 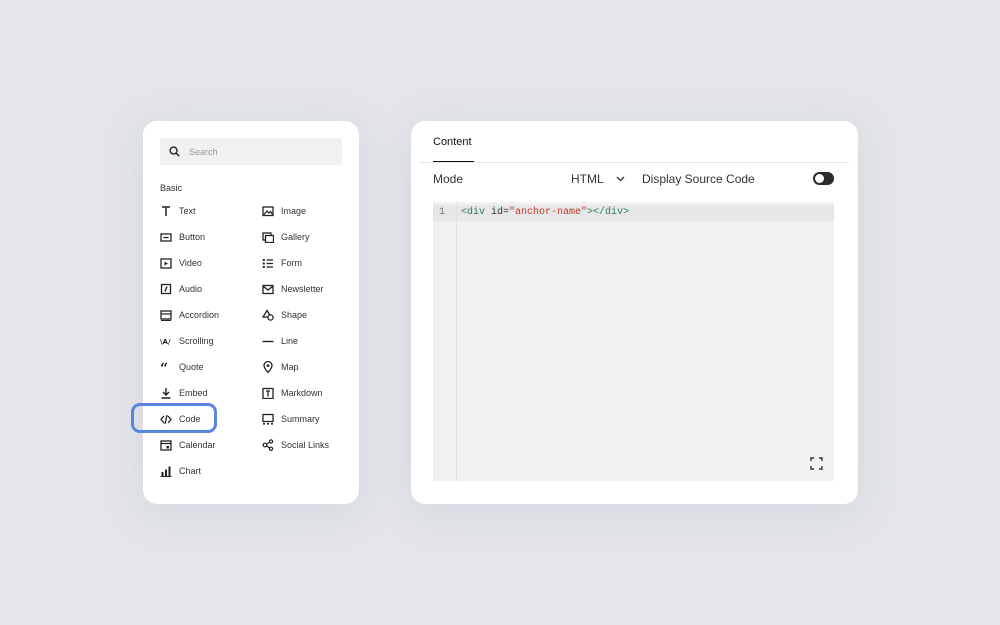 I want to click on mode-label: Mode, so click(x=448, y=179).